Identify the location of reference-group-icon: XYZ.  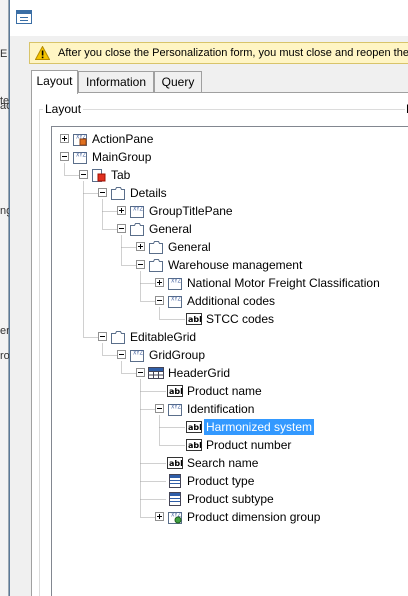
(175, 517).